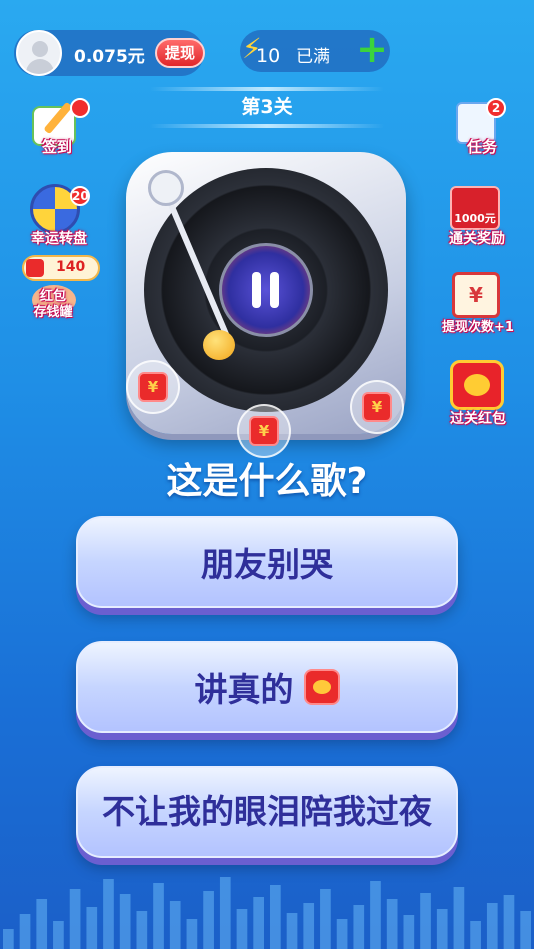 The image size is (534, 949). What do you see at coordinates (479, 130) in the screenshot?
I see `task-button: 2 任务` at bounding box center [479, 130].